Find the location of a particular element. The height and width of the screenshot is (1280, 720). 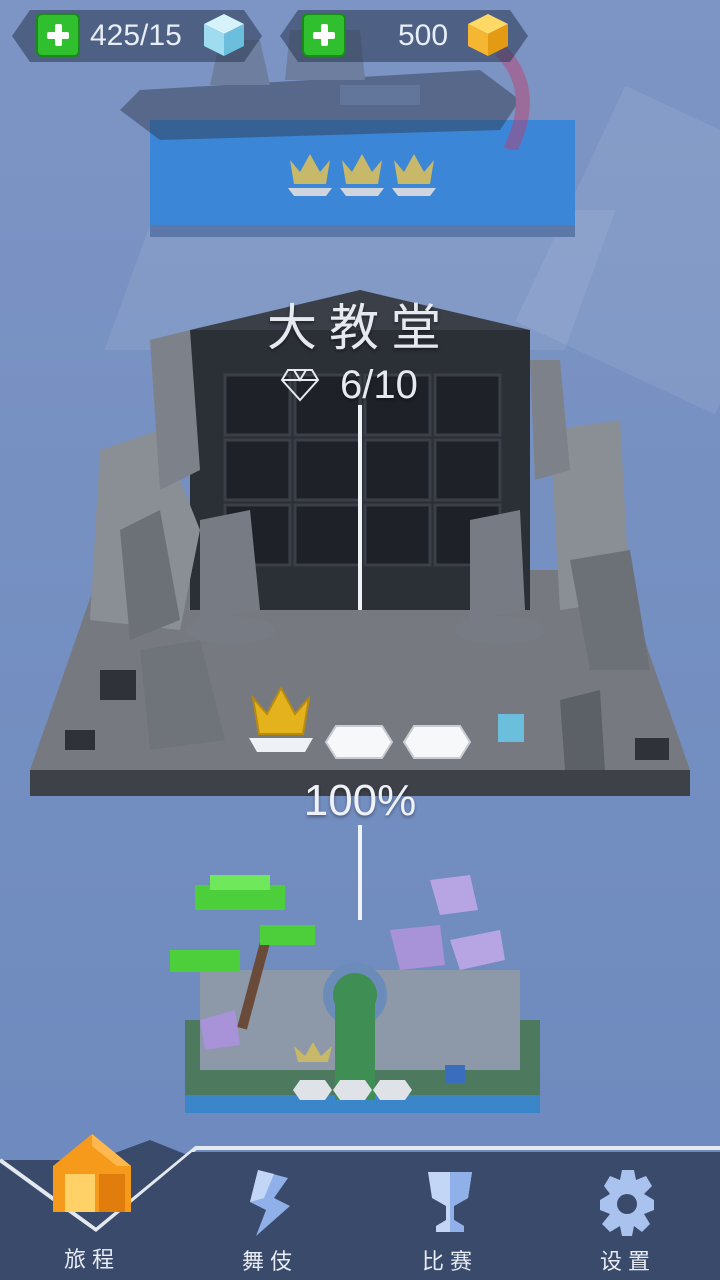

progress-line is located at coordinates (360, 507).